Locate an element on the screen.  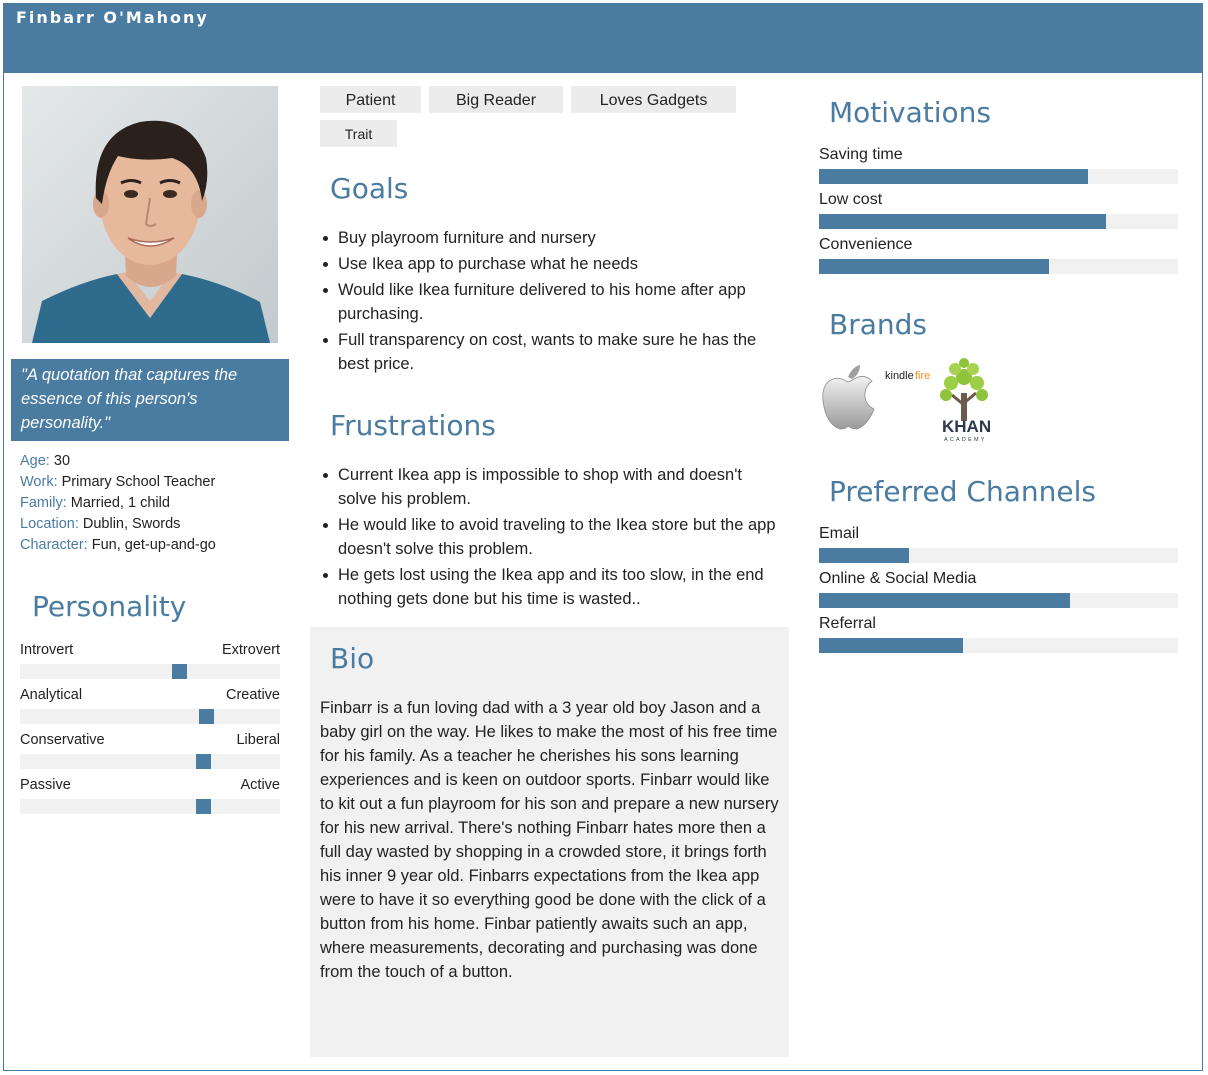
bar-label: Email is located at coordinates (839, 533).